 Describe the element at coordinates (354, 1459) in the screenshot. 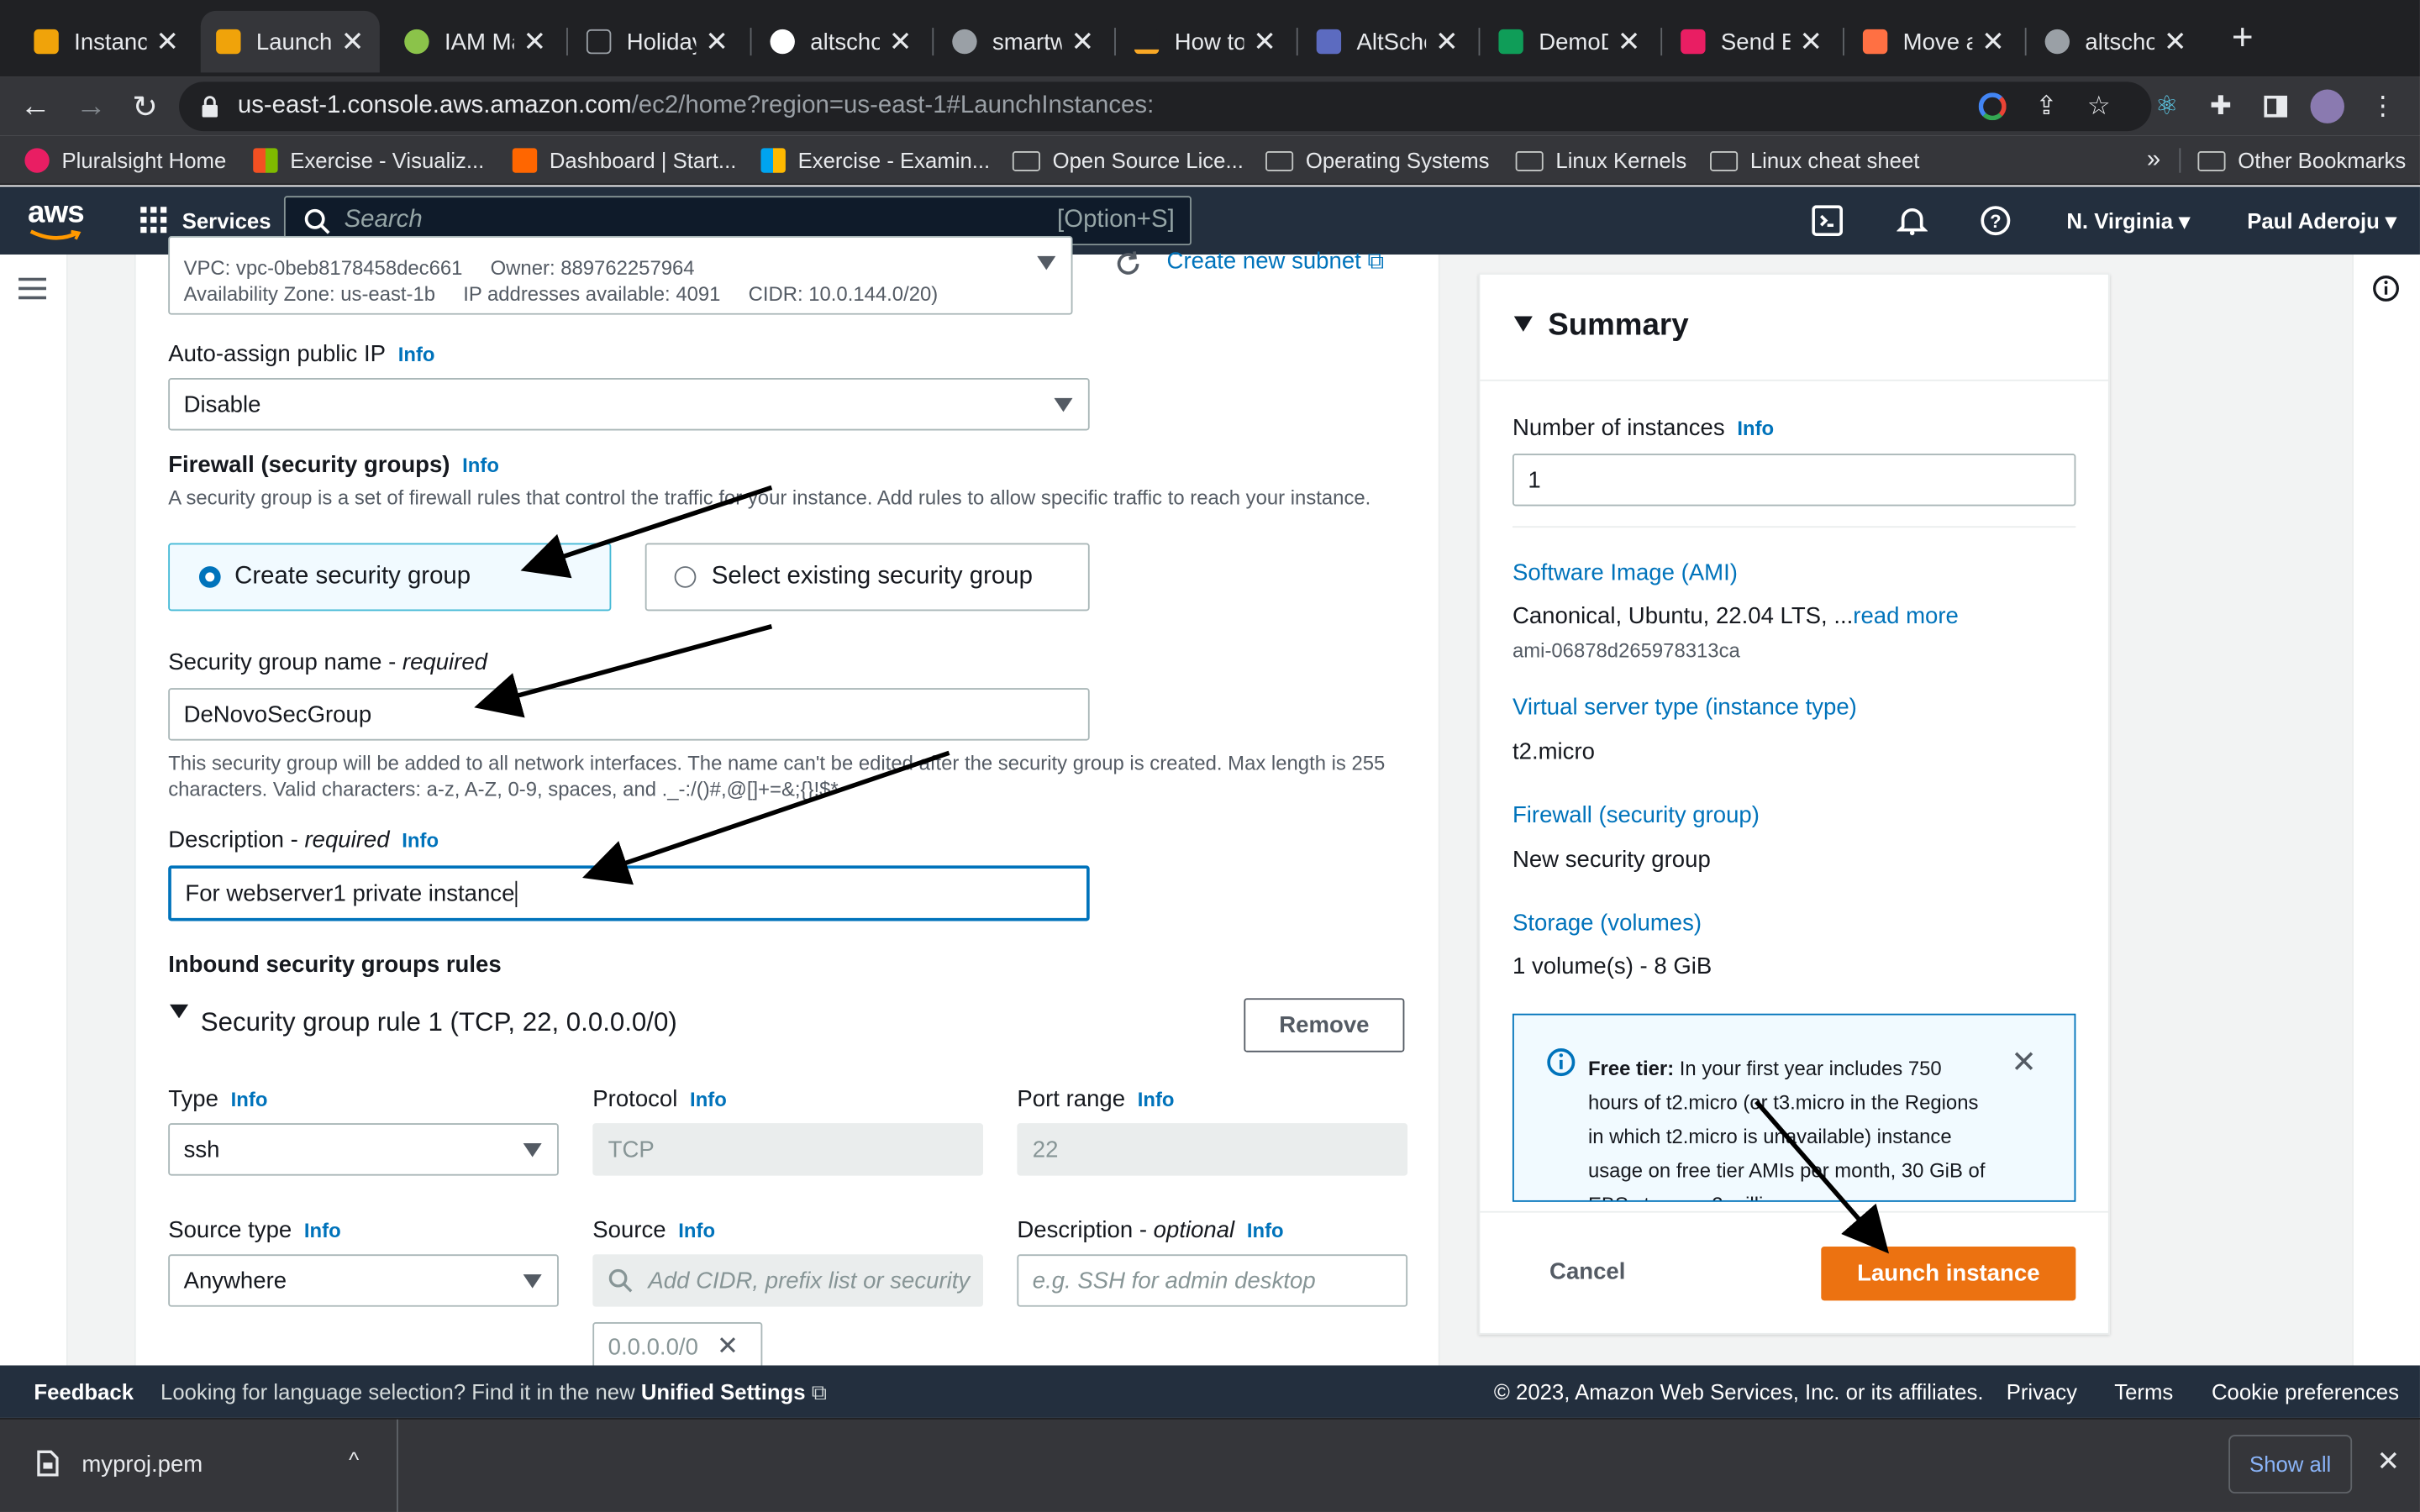

I see `chevron-up-icon: ^` at that location.